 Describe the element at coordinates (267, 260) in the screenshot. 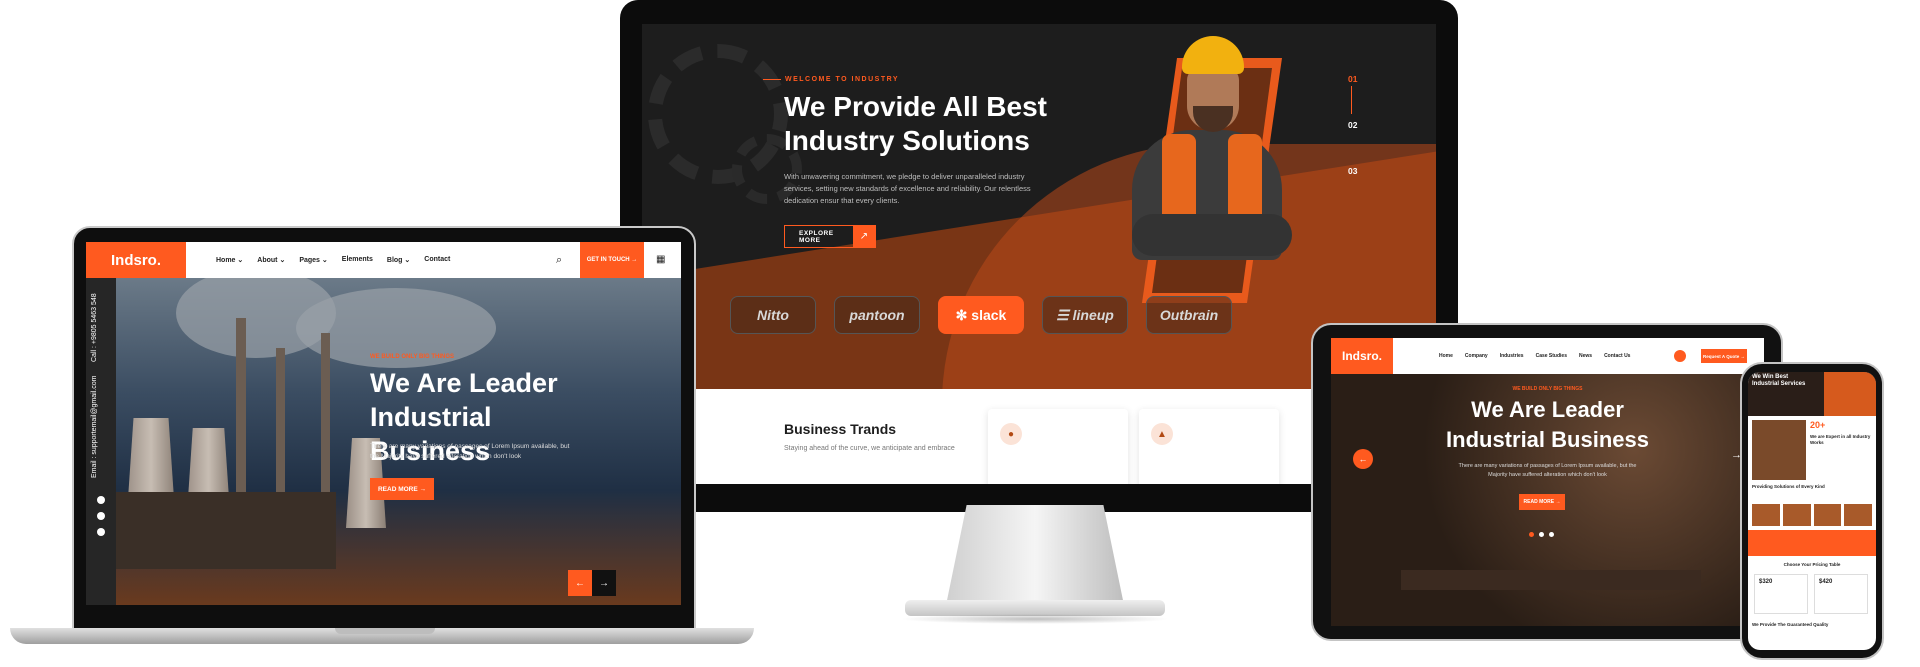

I see `nav-label: About` at that location.